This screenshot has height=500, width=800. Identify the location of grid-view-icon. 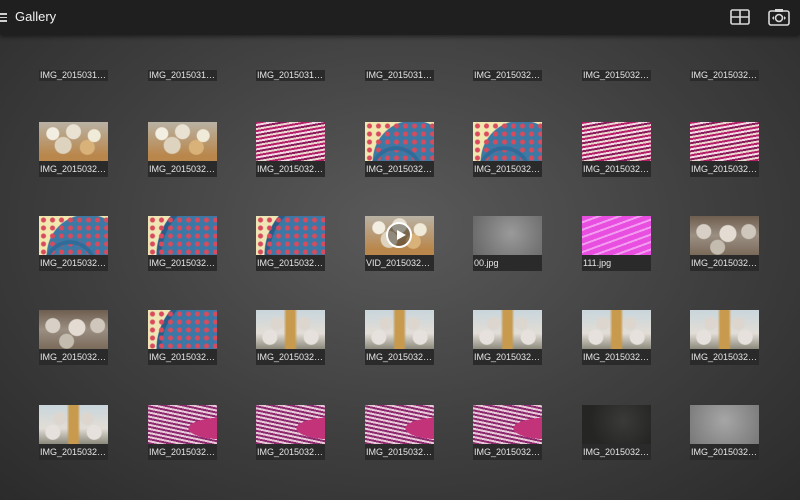
(740, 17).